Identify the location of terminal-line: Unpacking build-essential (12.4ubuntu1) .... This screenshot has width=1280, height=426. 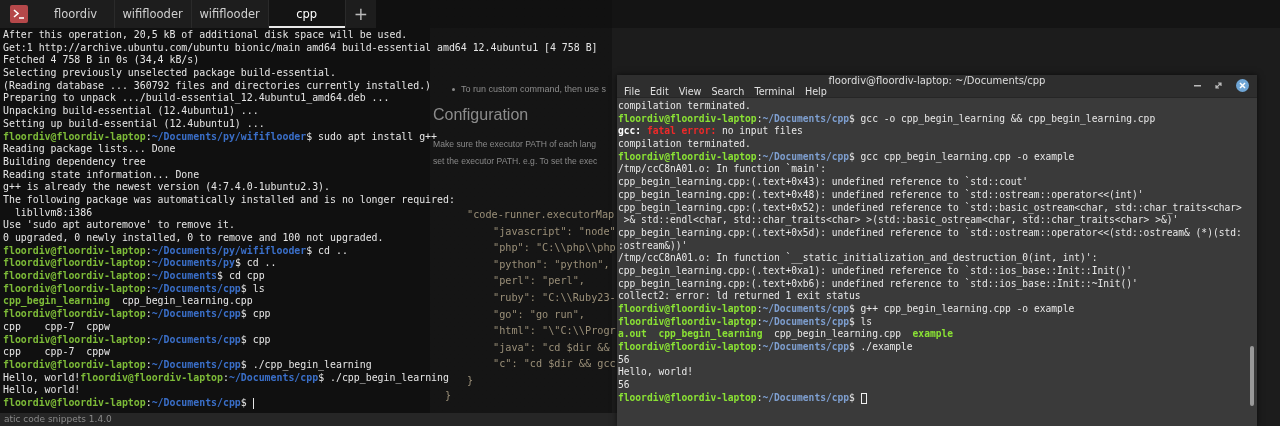
(131, 111).